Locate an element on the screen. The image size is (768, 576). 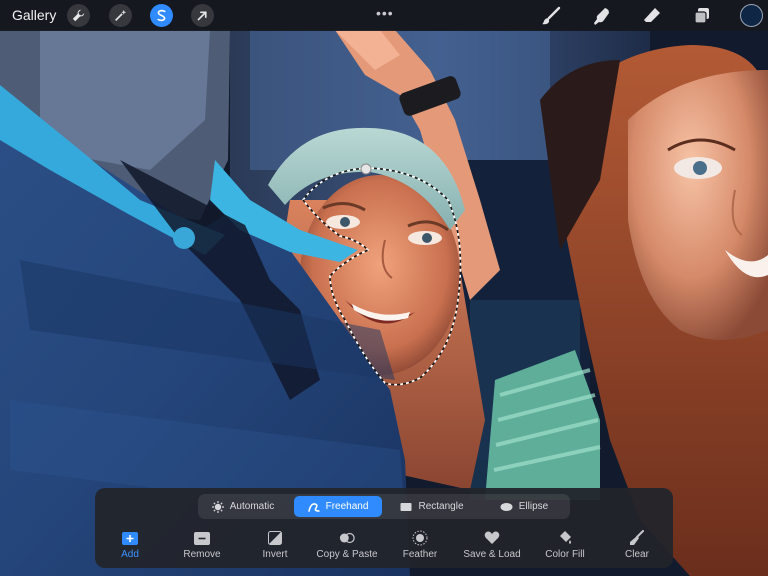
erase-tool-button is located at coordinates (652, 16).